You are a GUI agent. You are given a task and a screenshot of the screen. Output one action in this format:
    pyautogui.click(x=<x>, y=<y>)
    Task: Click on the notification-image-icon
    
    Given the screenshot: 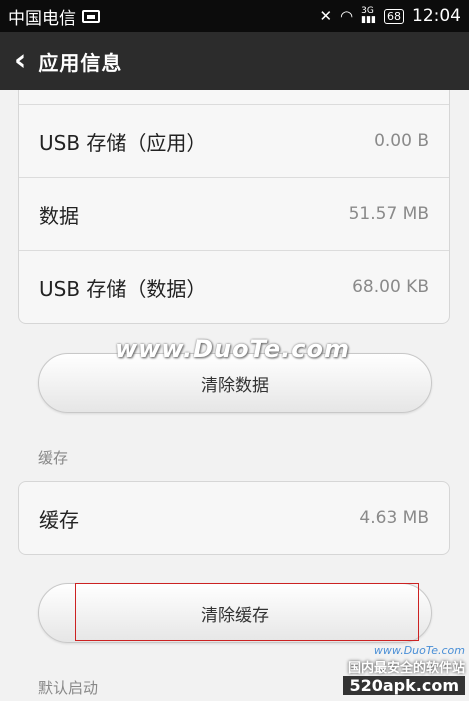 What is the action you would take?
    pyautogui.click(x=91, y=16)
    